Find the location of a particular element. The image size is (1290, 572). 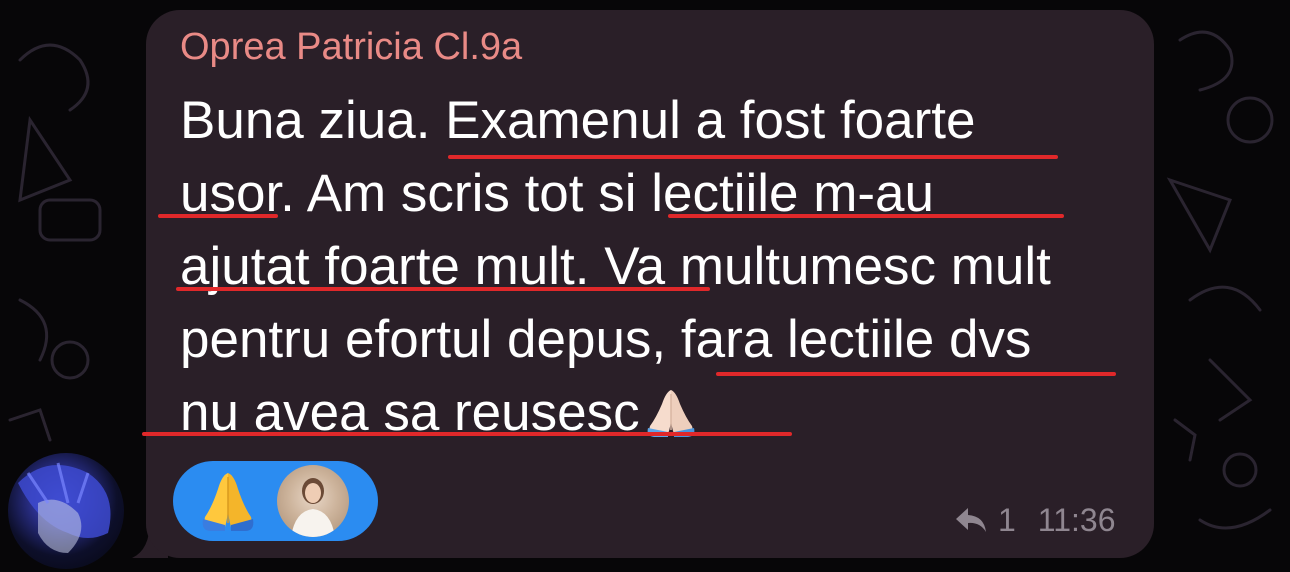

sender-name: Oprea Patricia Cl.9a is located at coordinates (351, 47).